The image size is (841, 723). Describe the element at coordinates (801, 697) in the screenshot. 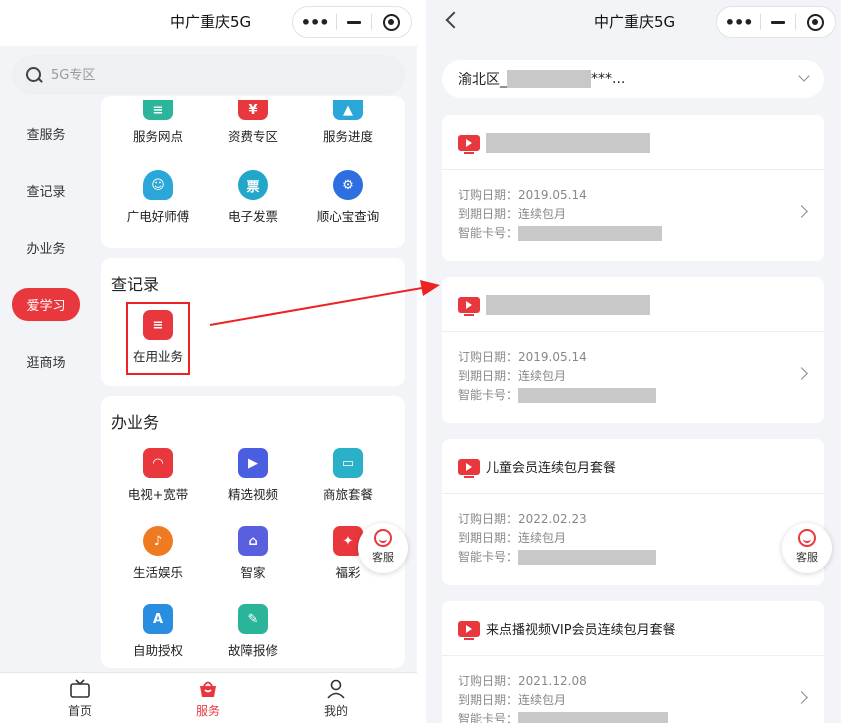

I see `chevron-right-icon` at that location.